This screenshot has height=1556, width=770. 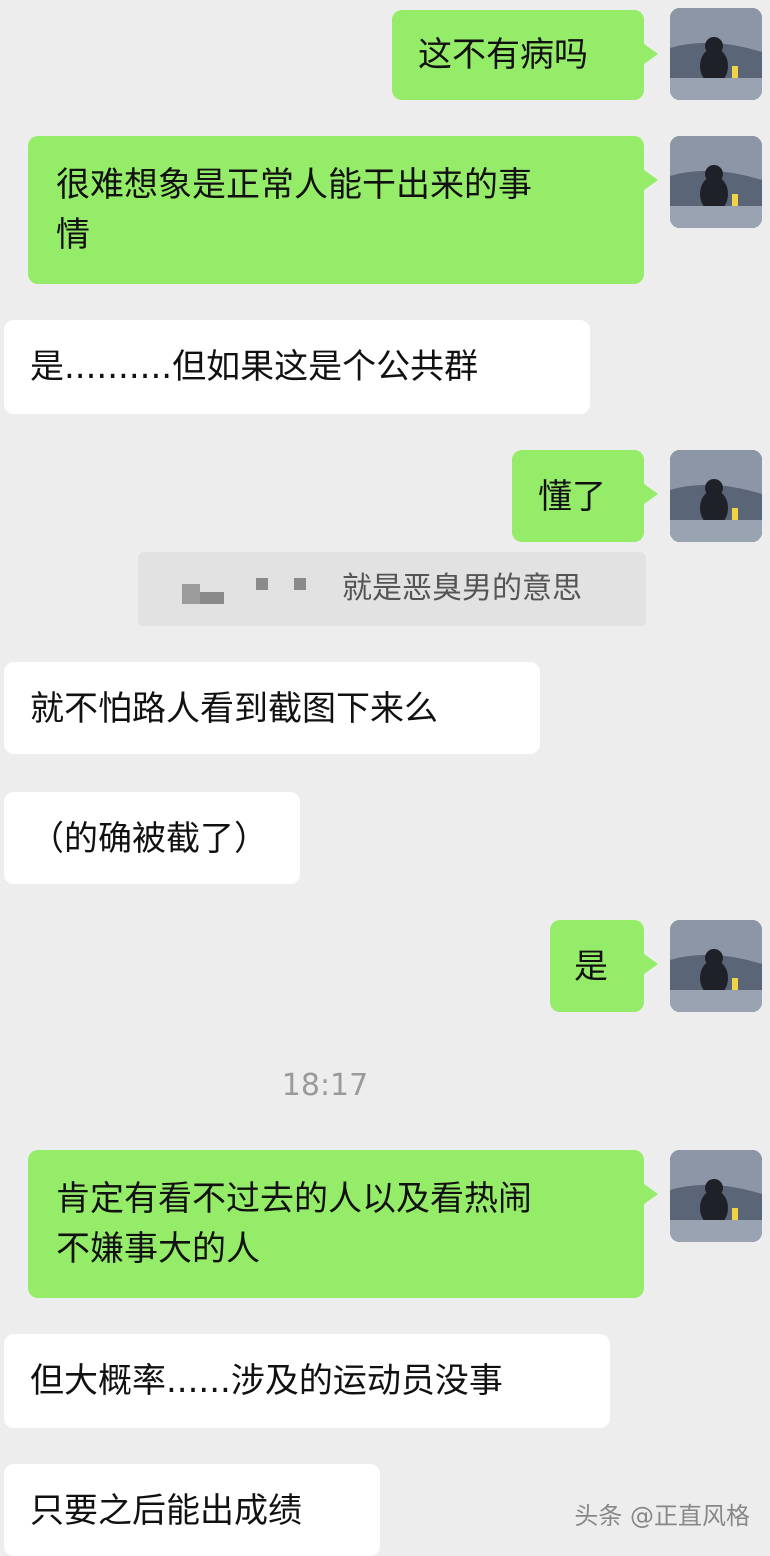 I want to click on message-bubble-received: 是..........但如果这是个公共群, so click(x=297, y=367).